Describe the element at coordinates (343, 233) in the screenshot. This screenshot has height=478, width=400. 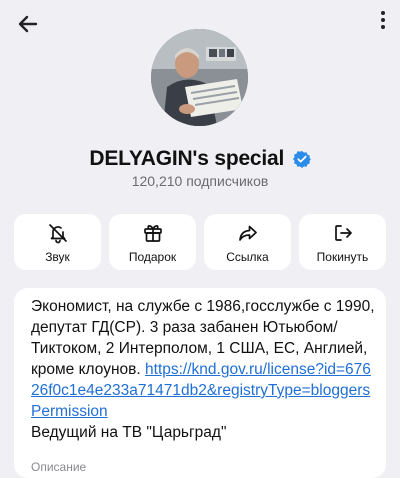
I see `leave-icon` at that location.